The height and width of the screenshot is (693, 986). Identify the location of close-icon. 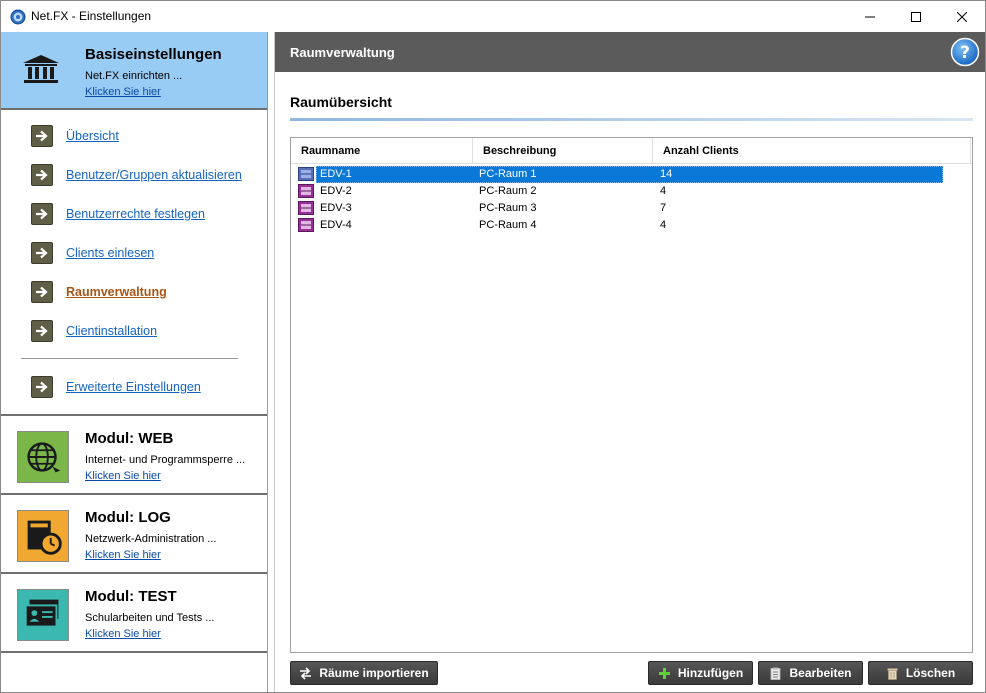
(962, 16).